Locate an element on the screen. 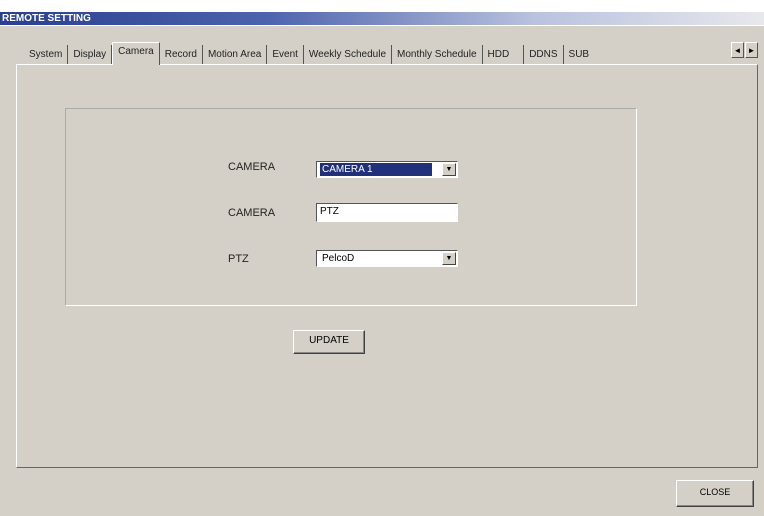  camera-select: CAMERA 1 ▼ is located at coordinates (387, 169).